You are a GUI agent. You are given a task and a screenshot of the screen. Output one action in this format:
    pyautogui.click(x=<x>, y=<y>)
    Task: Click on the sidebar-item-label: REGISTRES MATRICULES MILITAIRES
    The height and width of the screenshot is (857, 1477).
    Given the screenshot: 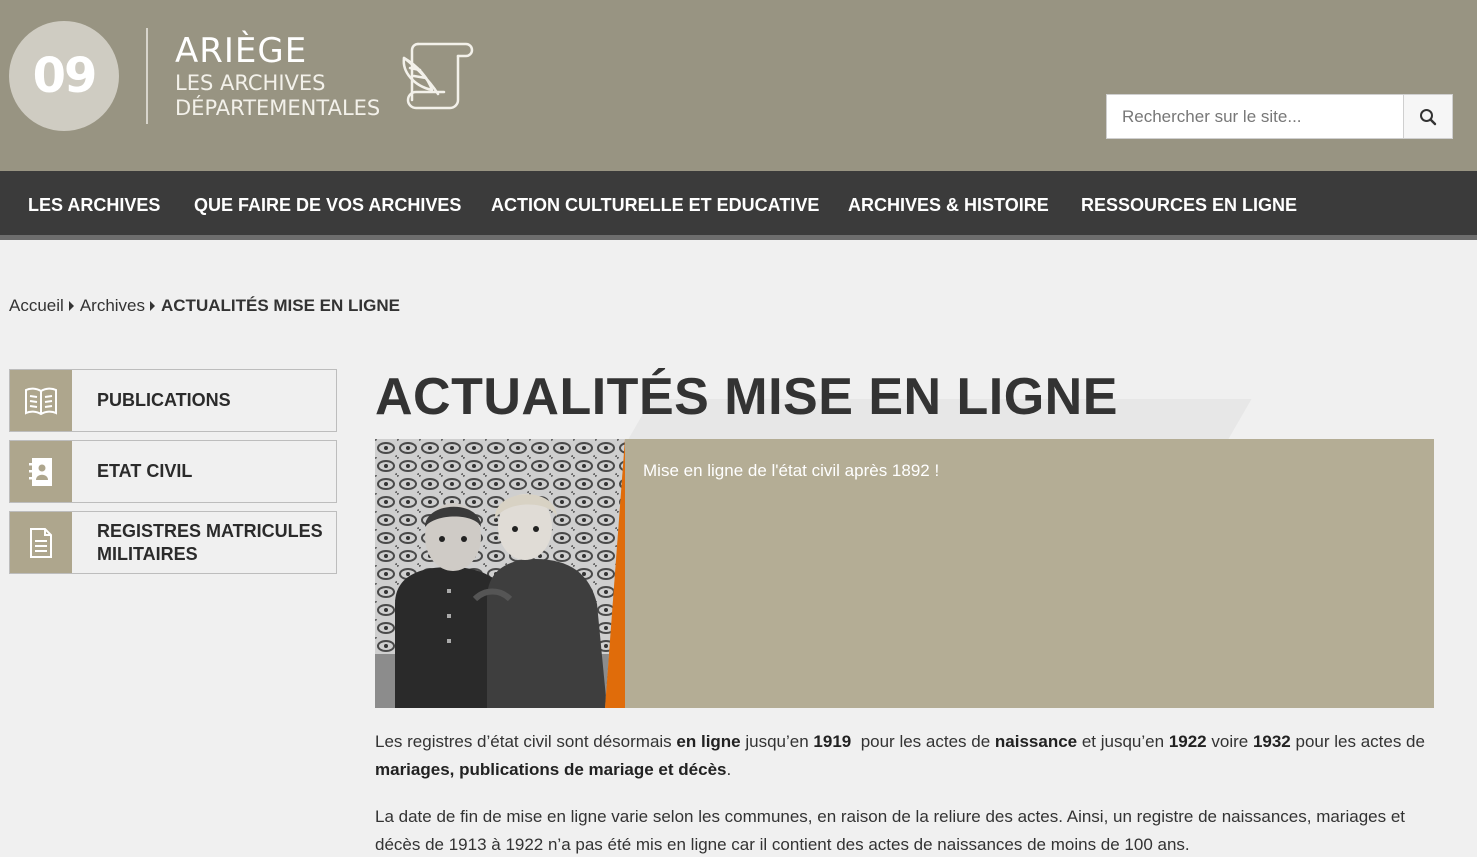 What is the action you would take?
    pyautogui.click(x=210, y=542)
    